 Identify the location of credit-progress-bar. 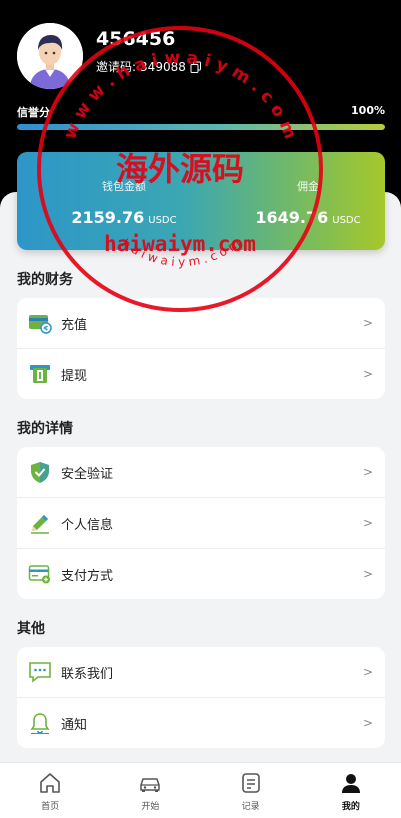
(201, 127).